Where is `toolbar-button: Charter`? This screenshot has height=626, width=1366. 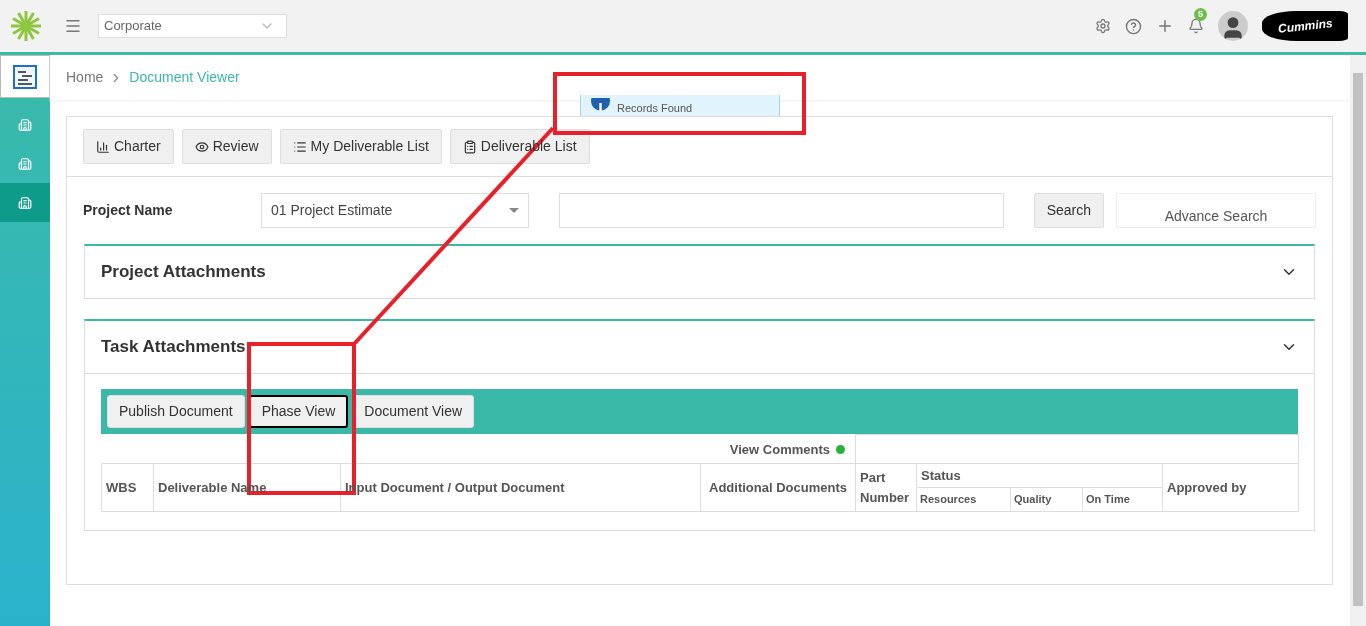 toolbar-button: Charter is located at coordinates (128, 146).